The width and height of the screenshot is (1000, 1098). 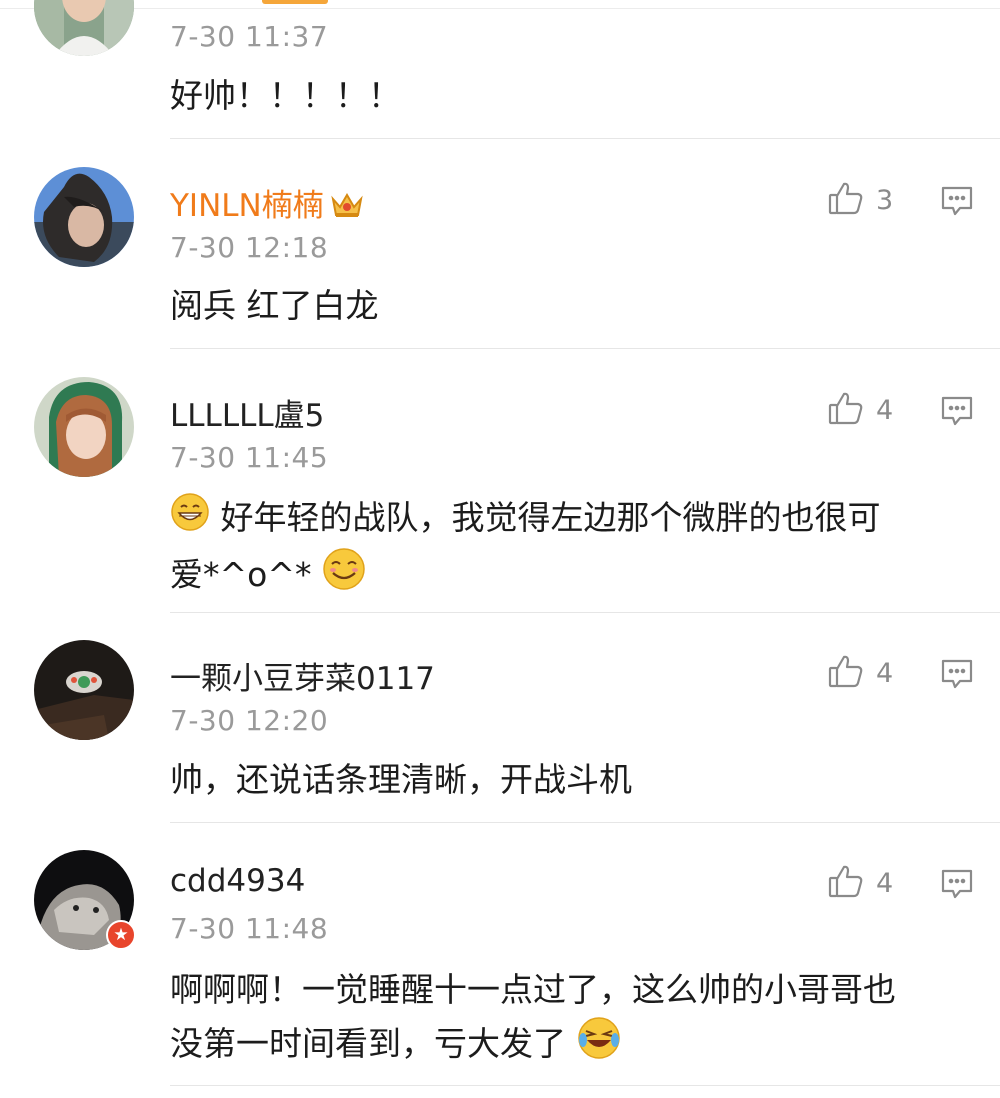 I want to click on grin-emoji-icon, so click(x=190, y=519).